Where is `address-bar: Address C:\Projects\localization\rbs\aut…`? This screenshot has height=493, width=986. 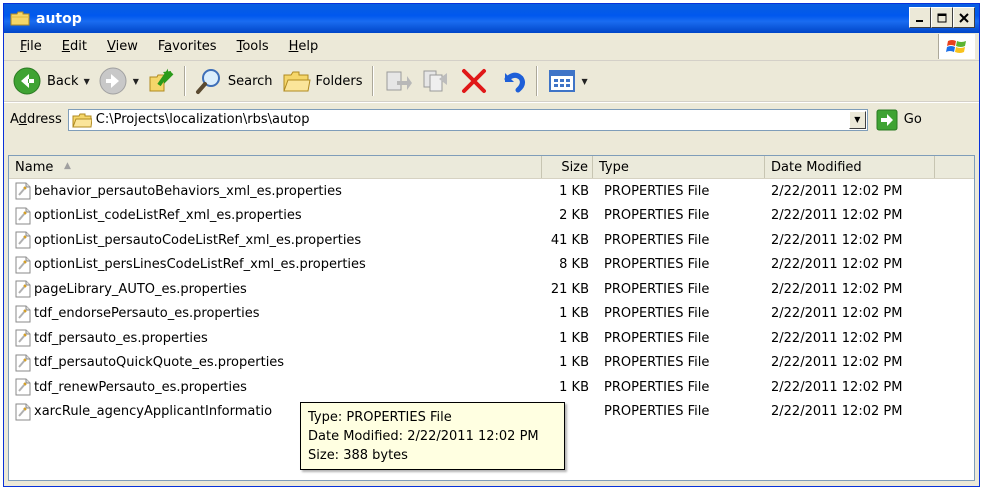 address-bar: Address C:\Projects\localization\rbs\aut… is located at coordinates (491, 119).